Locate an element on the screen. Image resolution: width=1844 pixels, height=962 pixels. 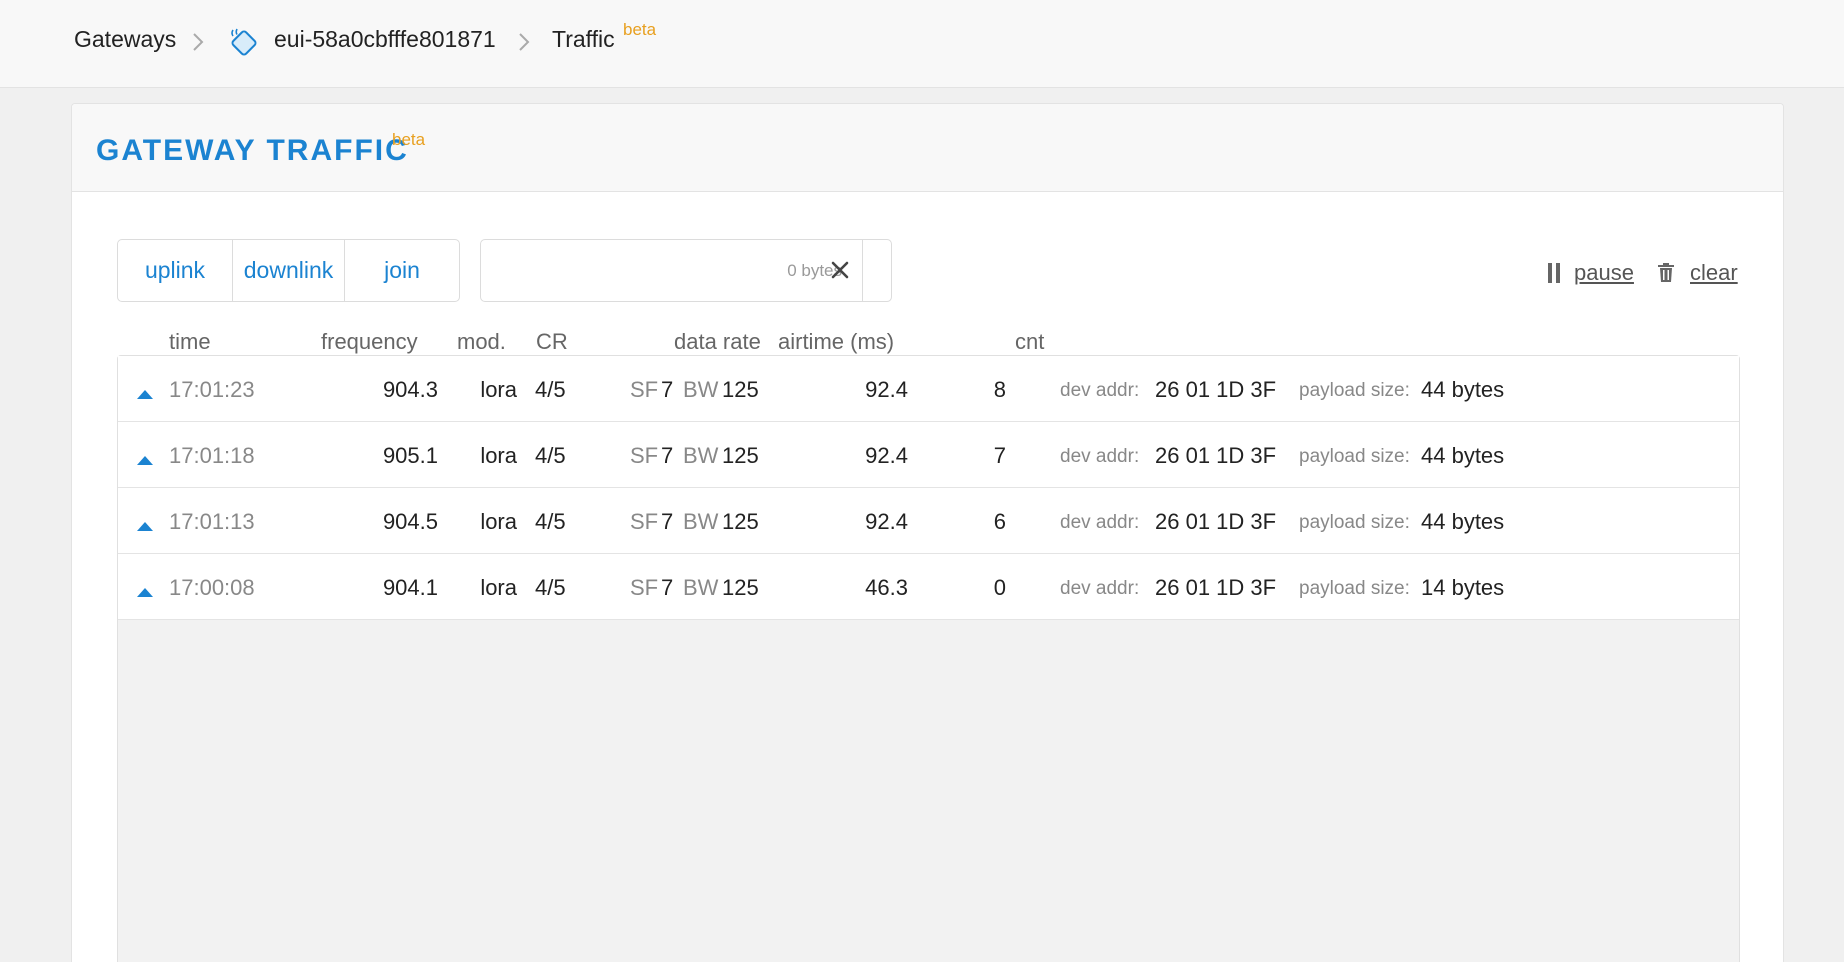
column-data-rate: data rate is located at coordinates (717, 341).